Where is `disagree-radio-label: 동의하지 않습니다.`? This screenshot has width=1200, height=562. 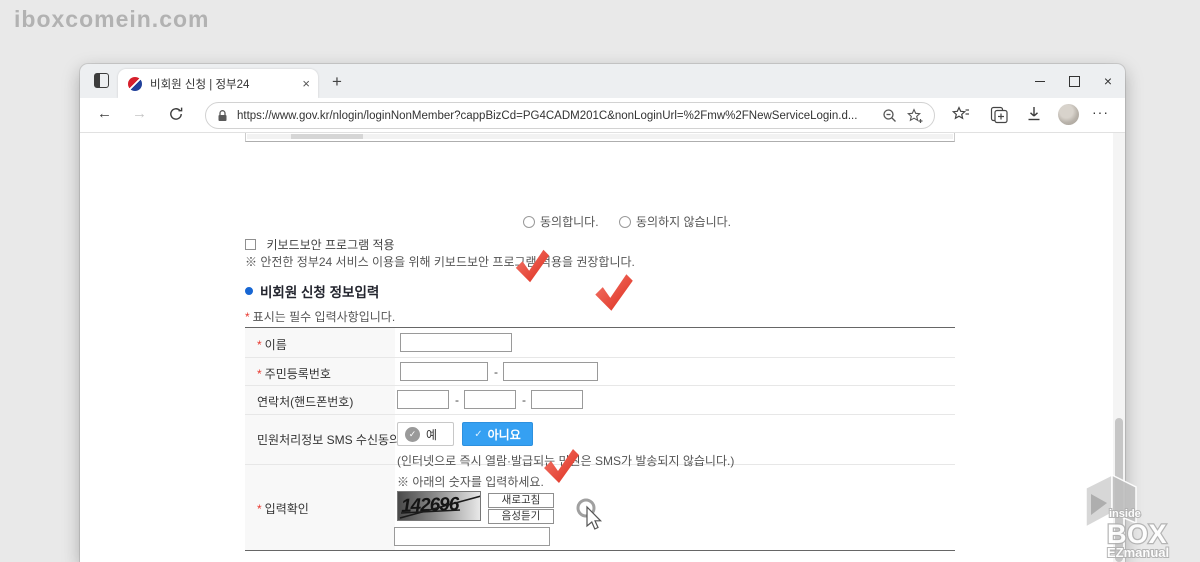 disagree-radio-label: 동의하지 않습니다. is located at coordinates (683, 222).